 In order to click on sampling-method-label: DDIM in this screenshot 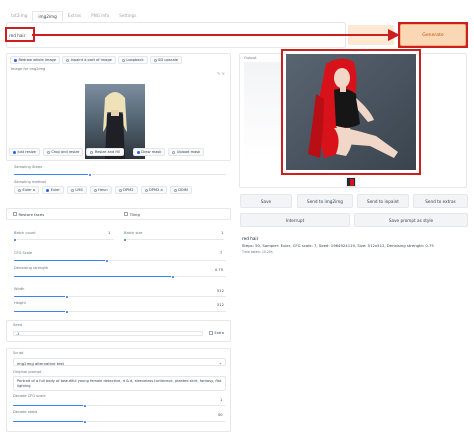, I will do `click(183, 190)`.